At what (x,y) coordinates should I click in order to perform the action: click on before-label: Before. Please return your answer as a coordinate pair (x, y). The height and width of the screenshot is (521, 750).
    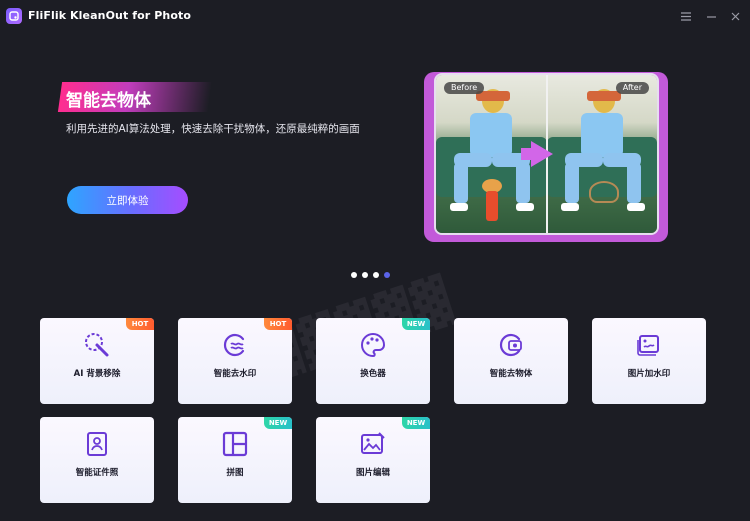
    Looking at the image, I should click on (464, 88).